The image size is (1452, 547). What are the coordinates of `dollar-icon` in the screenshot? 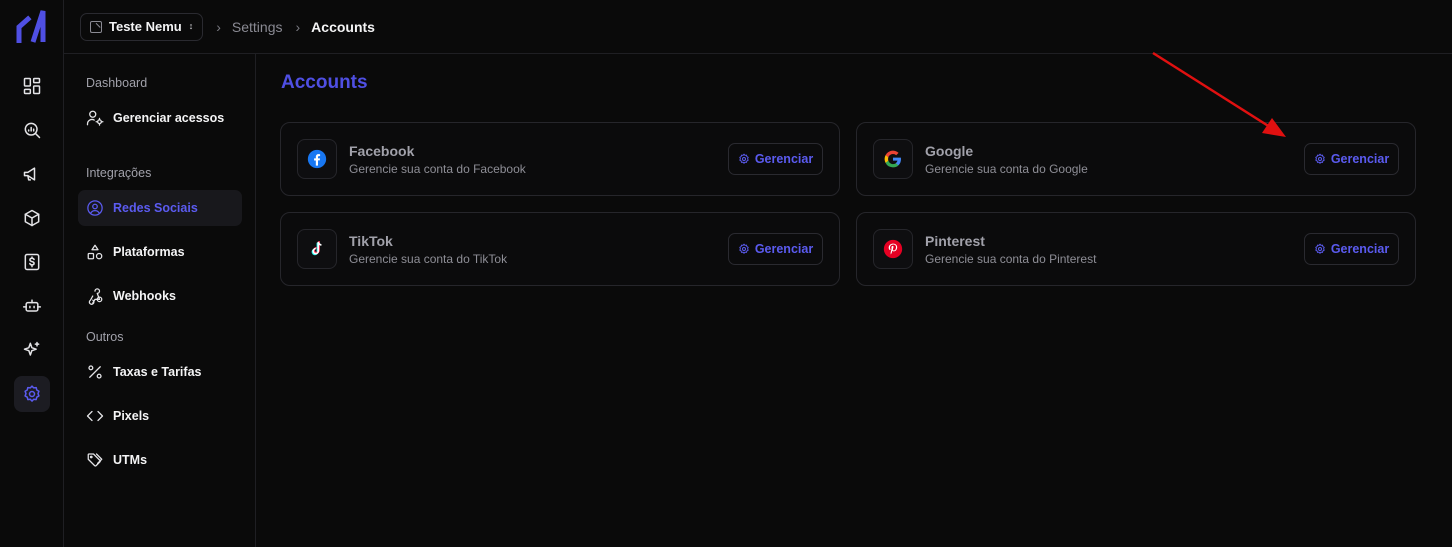 It's located at (32, 262).